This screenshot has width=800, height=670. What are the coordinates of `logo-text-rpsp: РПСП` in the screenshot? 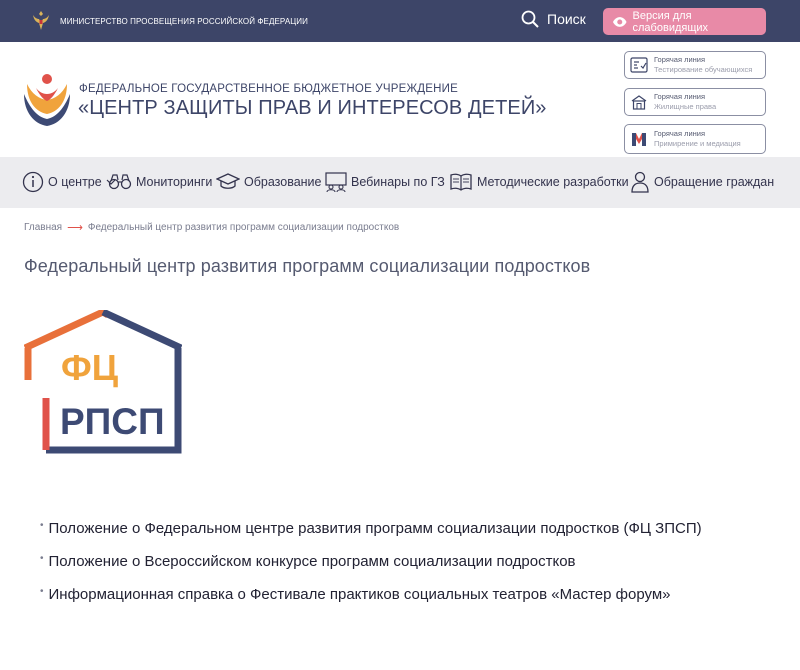 It's located at (112, 421).